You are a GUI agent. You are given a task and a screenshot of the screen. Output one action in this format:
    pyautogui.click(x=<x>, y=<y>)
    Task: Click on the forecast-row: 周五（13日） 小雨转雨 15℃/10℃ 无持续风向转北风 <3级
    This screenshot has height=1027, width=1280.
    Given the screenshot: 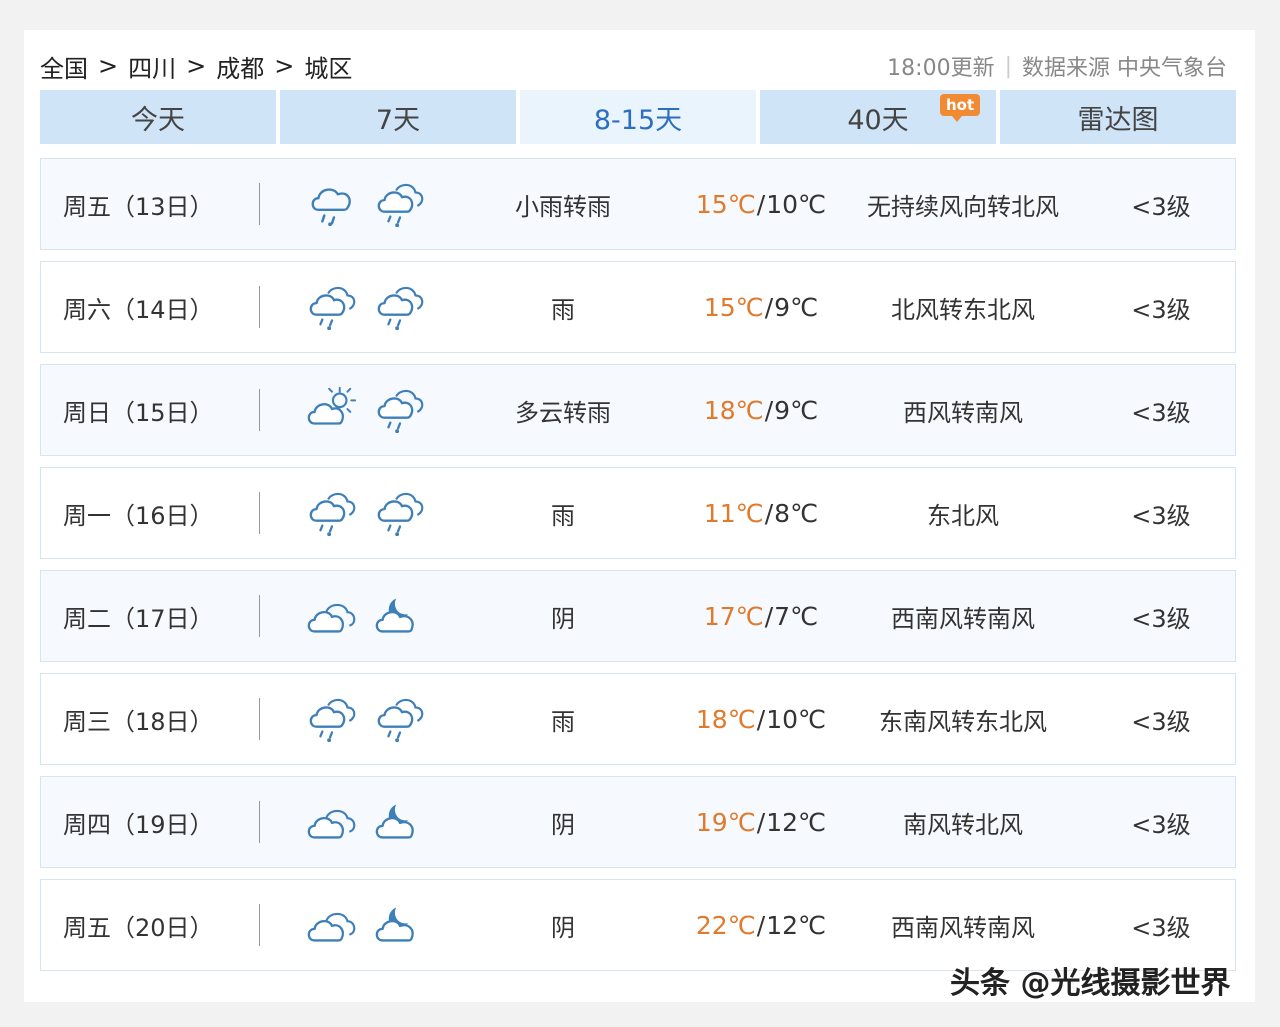 What is the action you would take?
    pyautogui.click(x=638, y=204)
    